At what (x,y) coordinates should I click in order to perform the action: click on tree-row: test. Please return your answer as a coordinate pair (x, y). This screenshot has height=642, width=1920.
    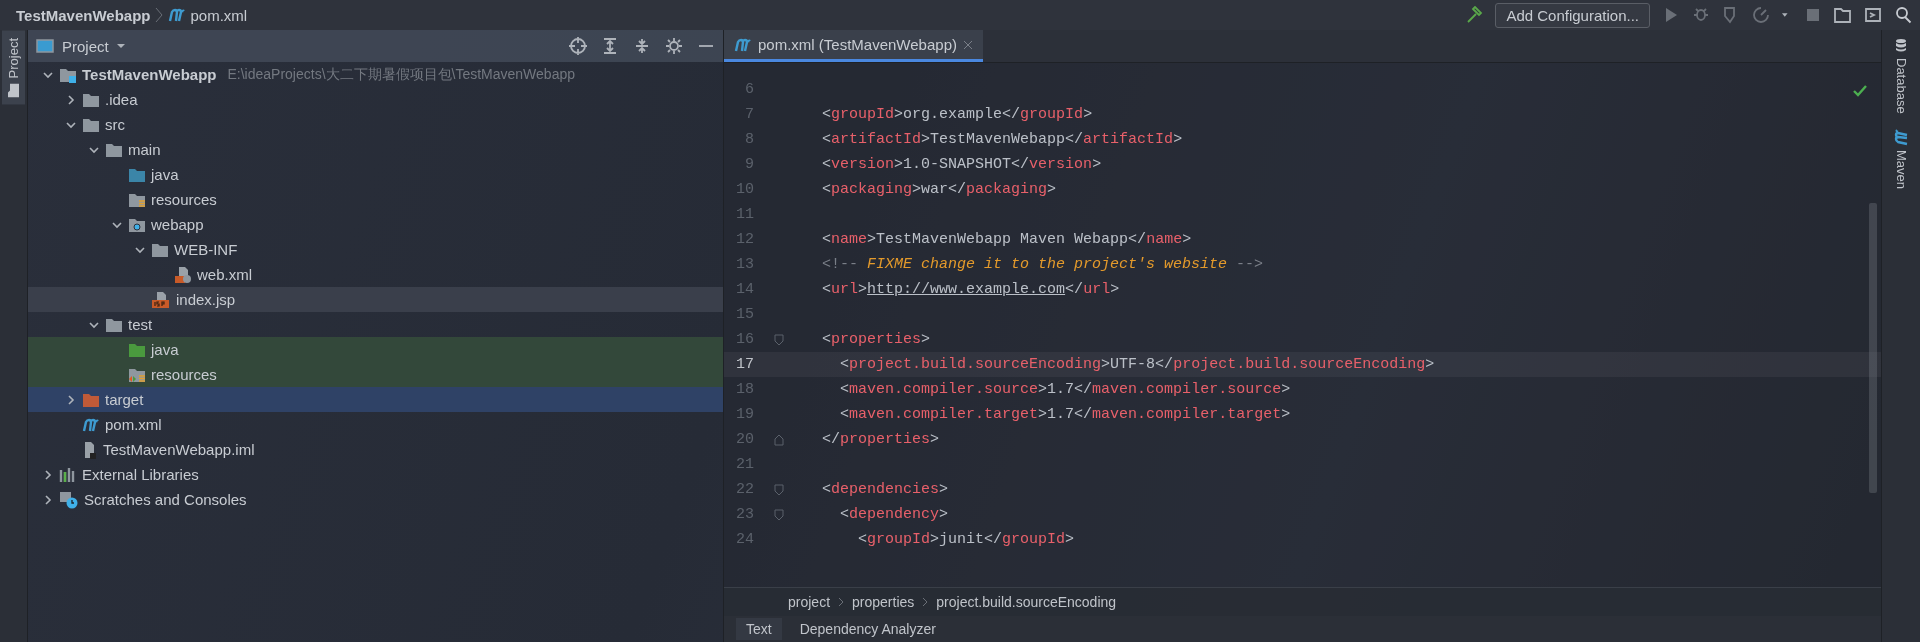
    Looking at the image, I should click on (375, 324).